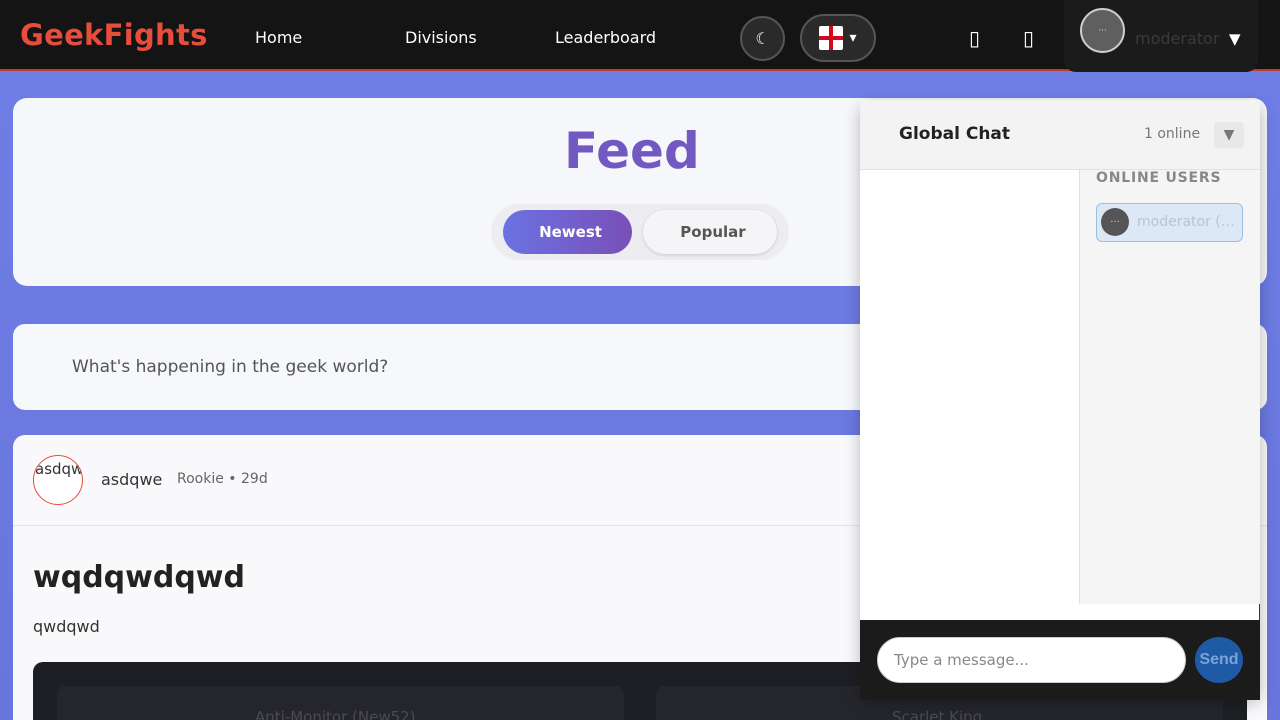 Image resolution: width=1280 pixels, height=720 pixels. I want to click on chat-message-input, so click(1031, 660).